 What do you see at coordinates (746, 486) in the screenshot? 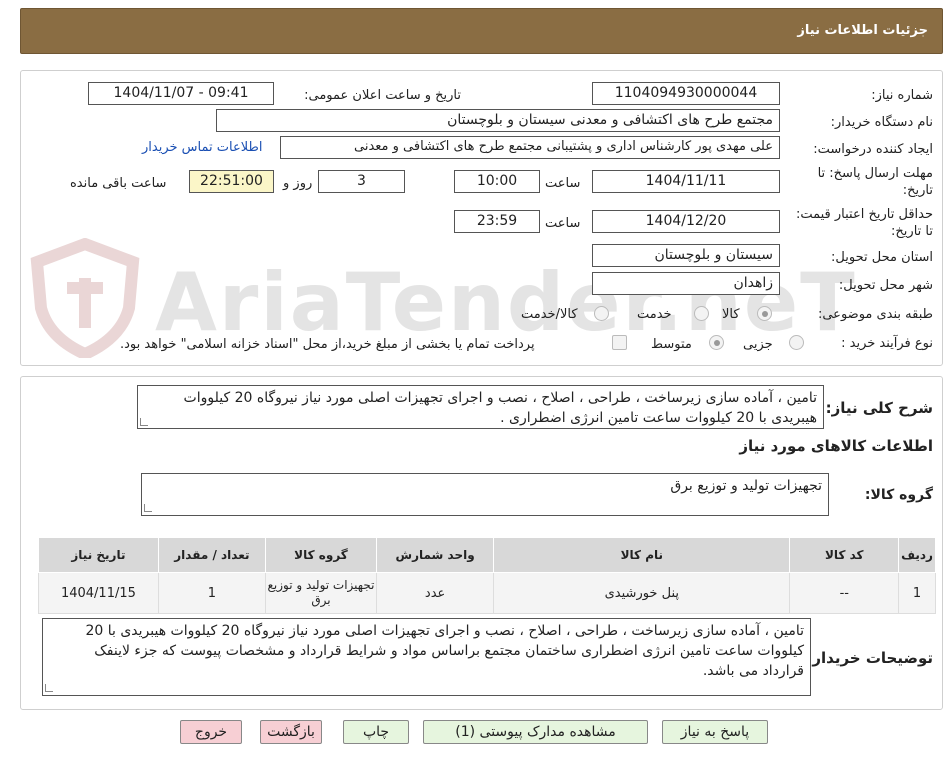
I see `goods-group-text: تجهیزات تولید و توزیع برق` at bounding box center [746, 486].